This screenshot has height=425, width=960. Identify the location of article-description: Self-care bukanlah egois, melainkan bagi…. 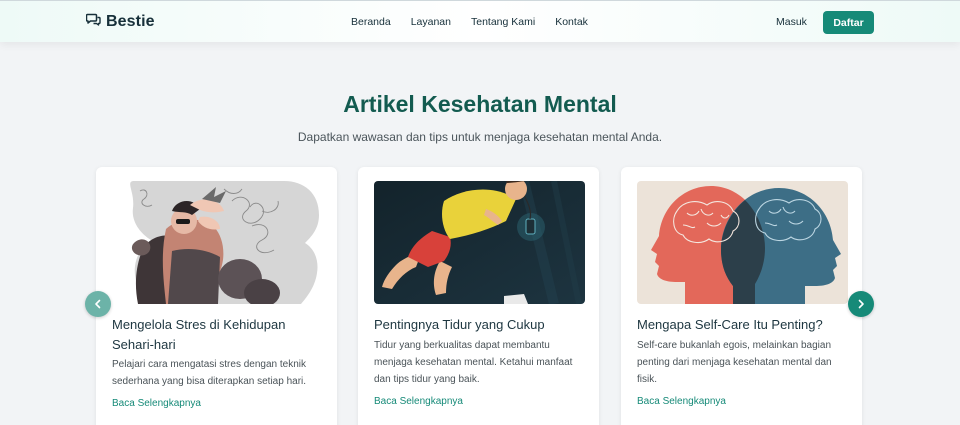
(734, 362).